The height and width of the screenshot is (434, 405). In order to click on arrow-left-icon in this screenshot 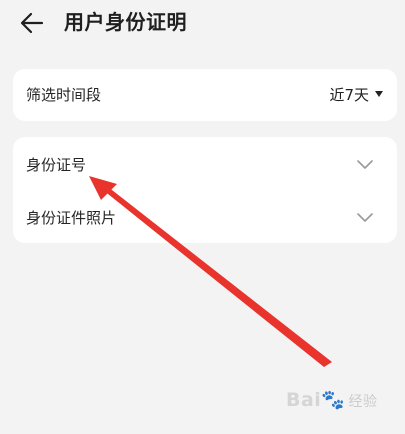, I will do `click(32, 23)`.